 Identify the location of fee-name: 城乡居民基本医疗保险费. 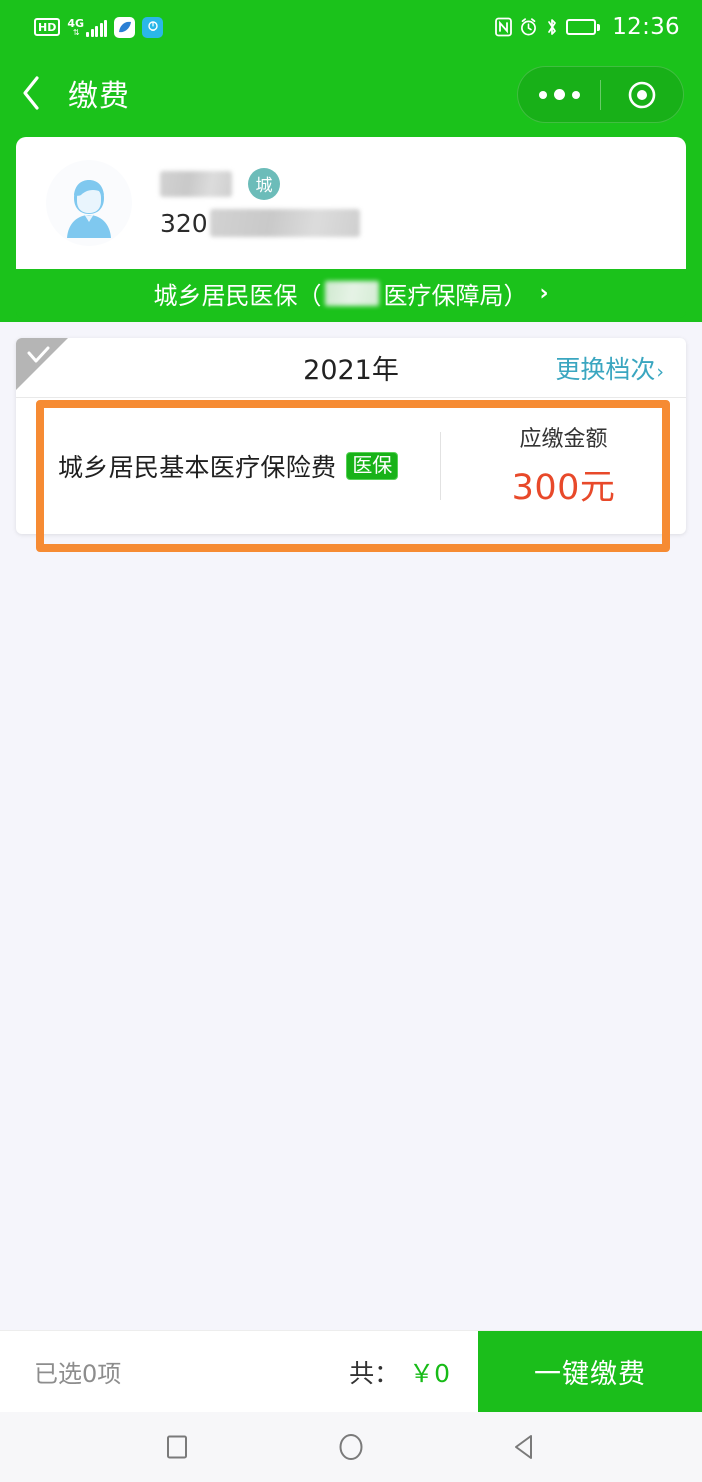
(197, 467).